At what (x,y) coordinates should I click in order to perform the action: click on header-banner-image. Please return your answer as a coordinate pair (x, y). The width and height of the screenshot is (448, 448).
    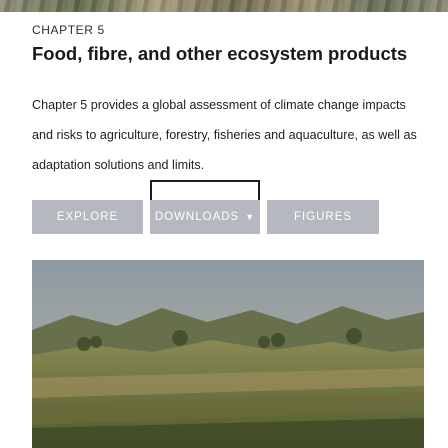
    Looking at the image, I should click on (224, 6).